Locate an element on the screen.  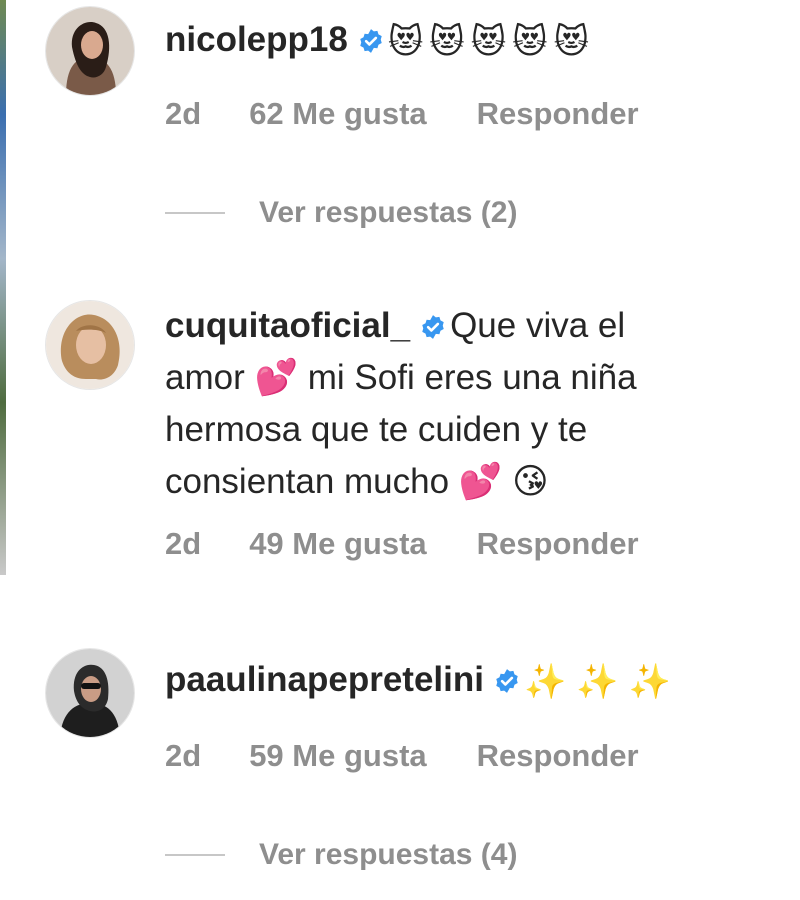
view-replies-button: Ver respuestas (2) is located at coordinates (341, 213).